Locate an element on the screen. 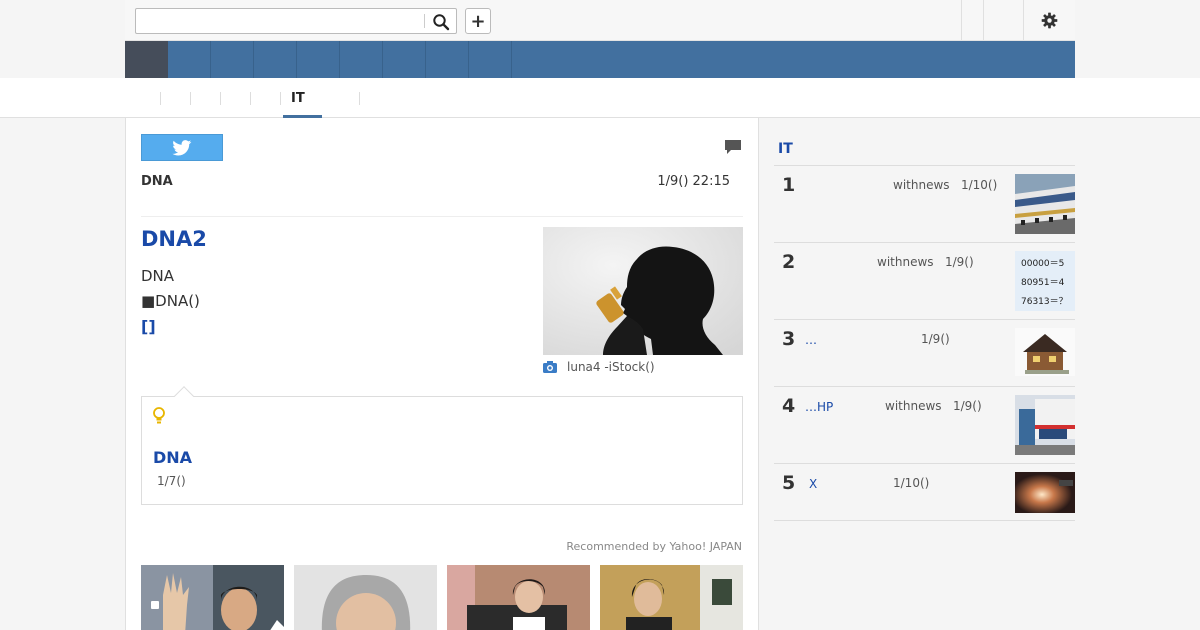 This screenshot has height=630, width=1200. silhouette-image is located at coordinates (643, 291).